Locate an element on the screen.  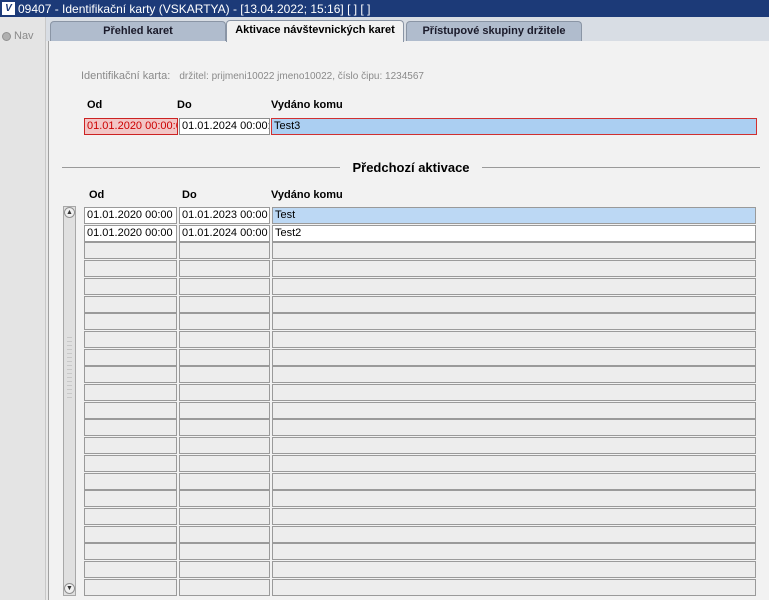
tab-label: Aktivace návštevnických karet is located at coordinates (315, 30).